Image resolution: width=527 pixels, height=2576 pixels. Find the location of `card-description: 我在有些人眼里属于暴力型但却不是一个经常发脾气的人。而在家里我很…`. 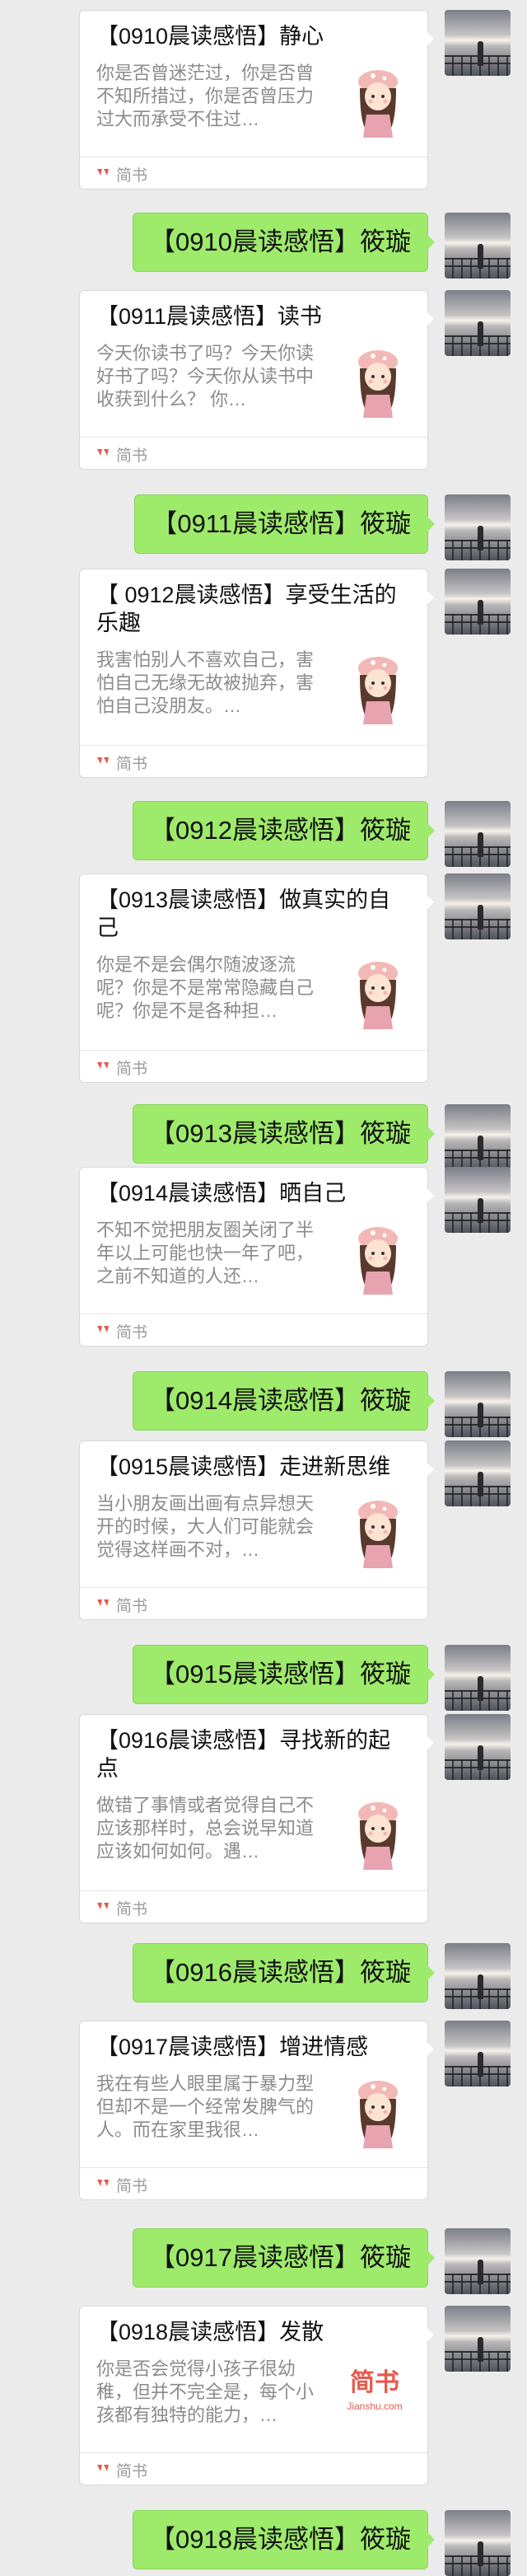

card-description: 我在有些人眼里属于暴力型但却不是一个经常发脾气的人。而在家里我很… is located at coordinates (205, 2106).